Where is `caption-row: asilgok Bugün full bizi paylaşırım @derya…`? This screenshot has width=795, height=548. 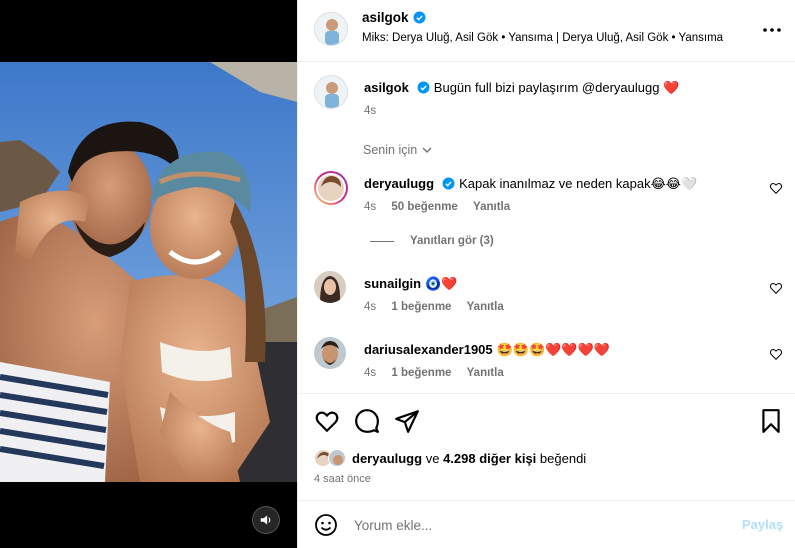 caption-row: asilgok Bugün full bizi paylaşırım @derya… is located at coordinates (549, 100).